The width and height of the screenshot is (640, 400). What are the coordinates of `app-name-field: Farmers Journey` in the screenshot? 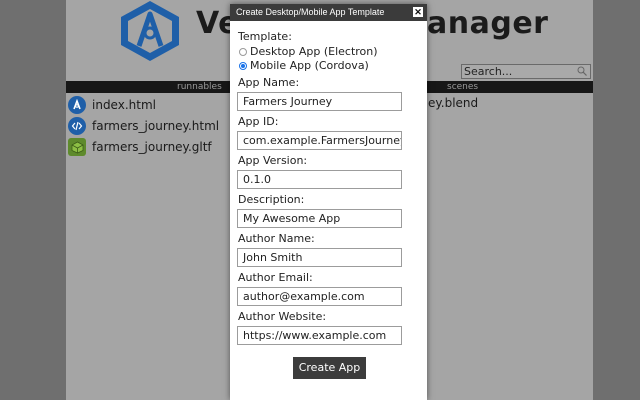 It's located at (319, 101).